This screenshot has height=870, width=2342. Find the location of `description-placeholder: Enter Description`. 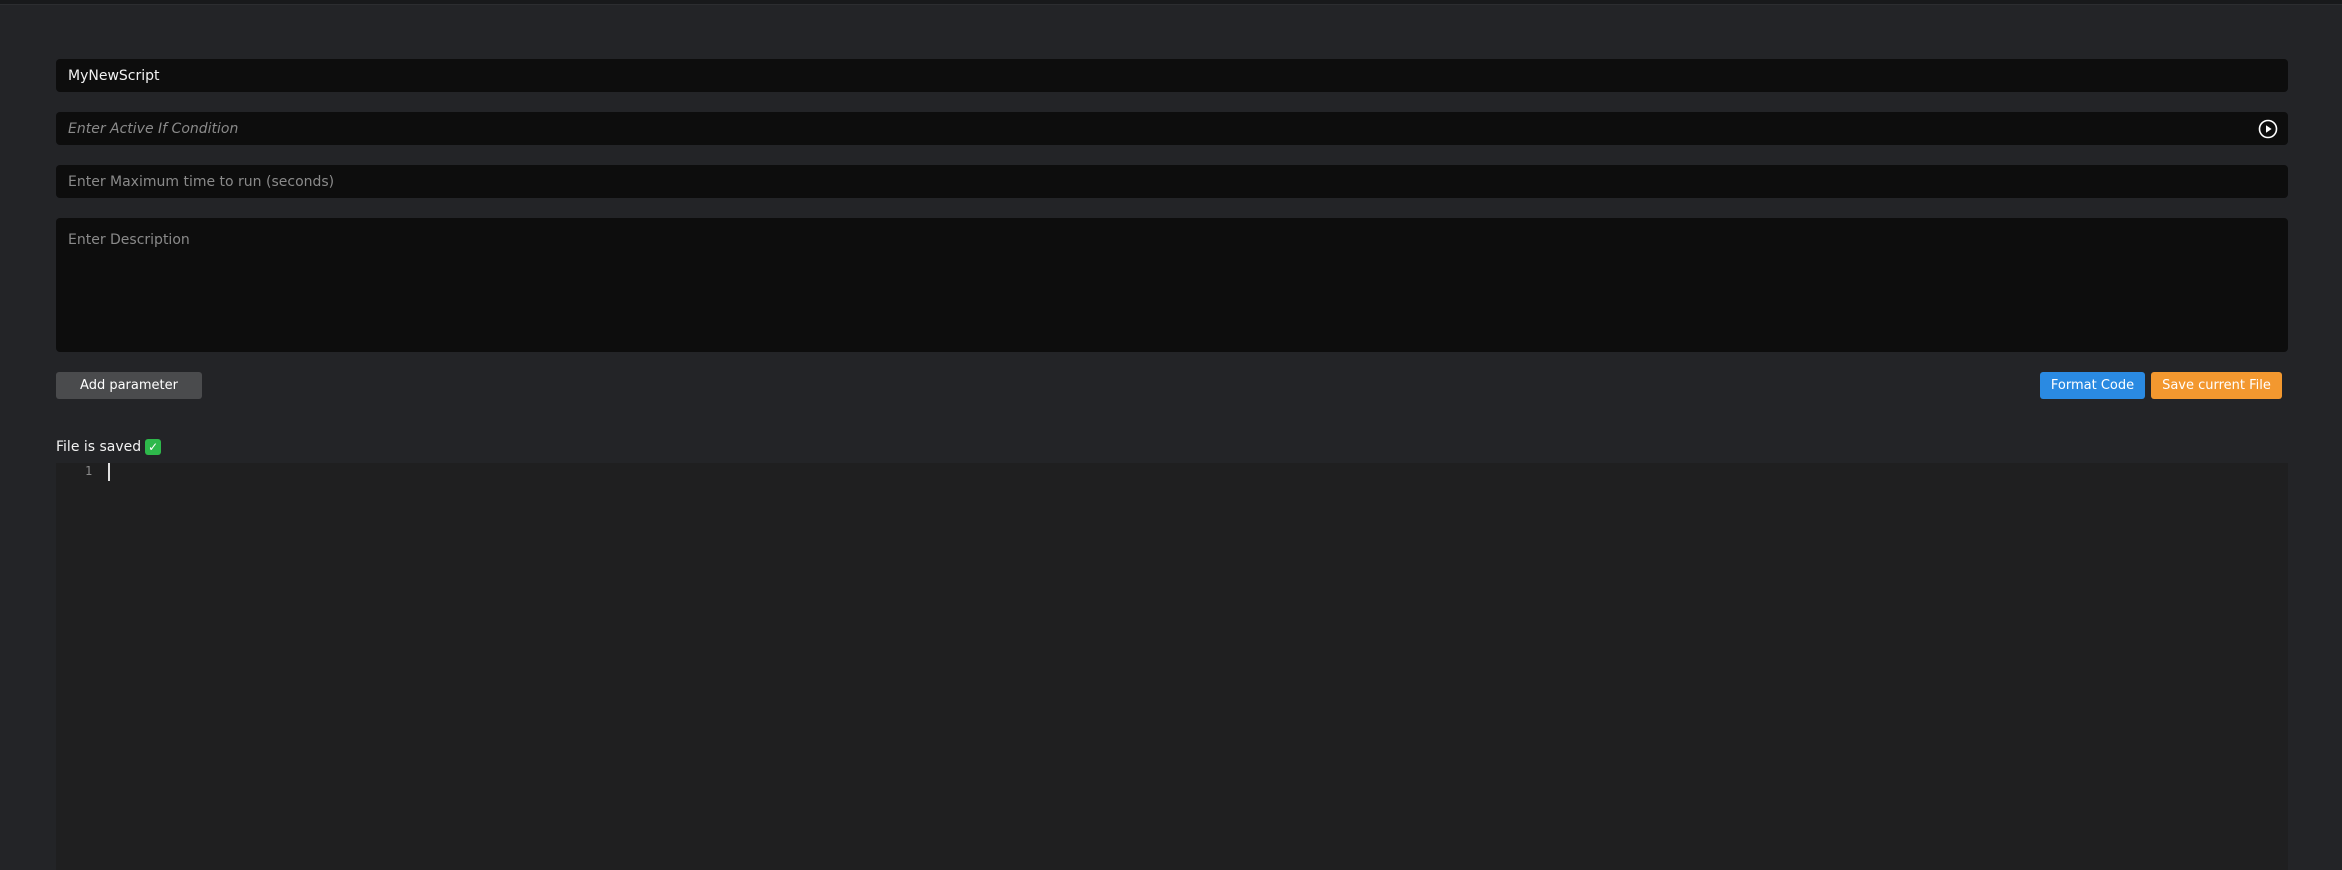

description-placeholder: Enter Description is located at coordinates (129, 240).